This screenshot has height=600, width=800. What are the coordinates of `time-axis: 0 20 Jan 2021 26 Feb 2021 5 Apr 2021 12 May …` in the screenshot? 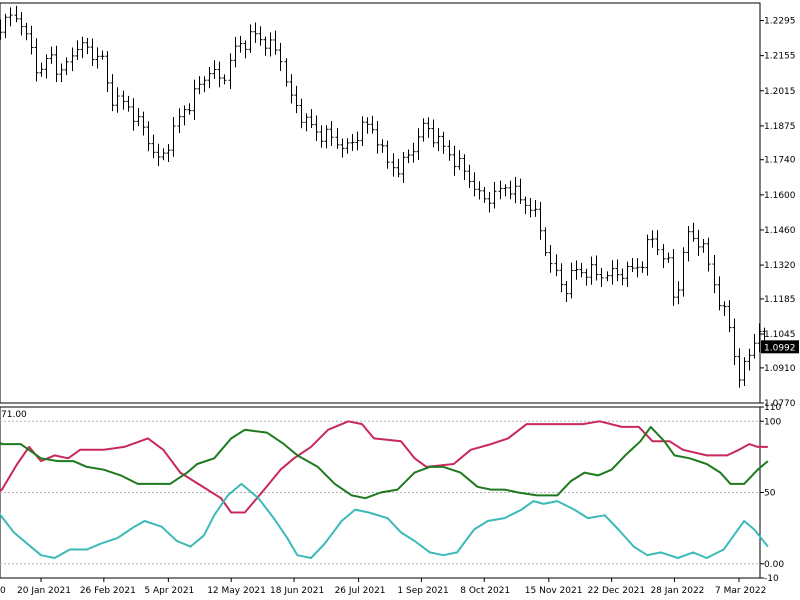 It's located at (383, 587).